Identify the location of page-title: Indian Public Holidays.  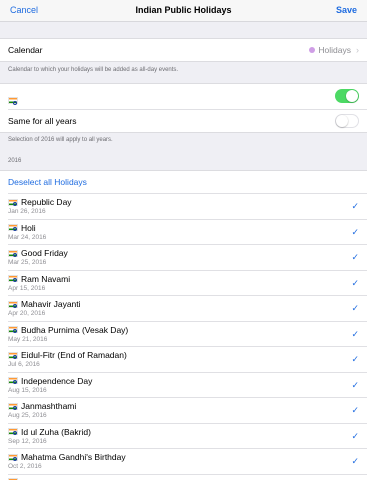
(183, 10).